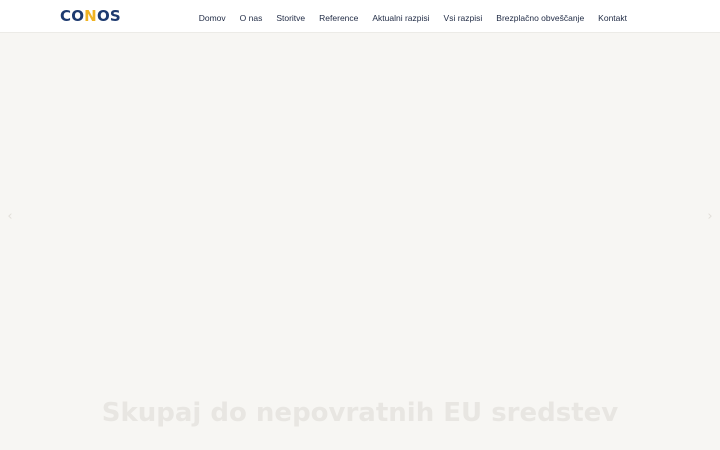 The image size is (720, 450). I want to click on nav-link-storitve: Storitve, so click(290, 18).